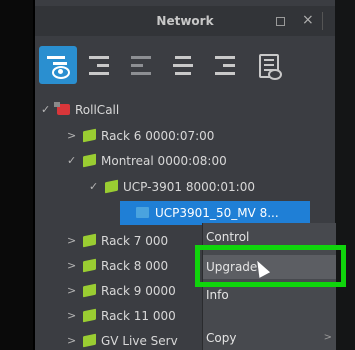  I want to click on menu-item-label: Copy, so click(221, 338).